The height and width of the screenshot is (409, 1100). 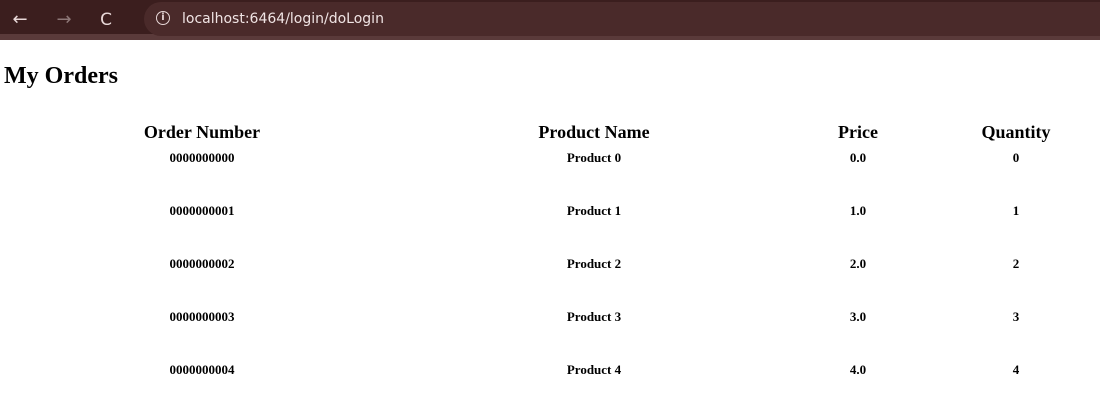 I want to click on product-name-cell: Product 1, so click(x=594, y=210).